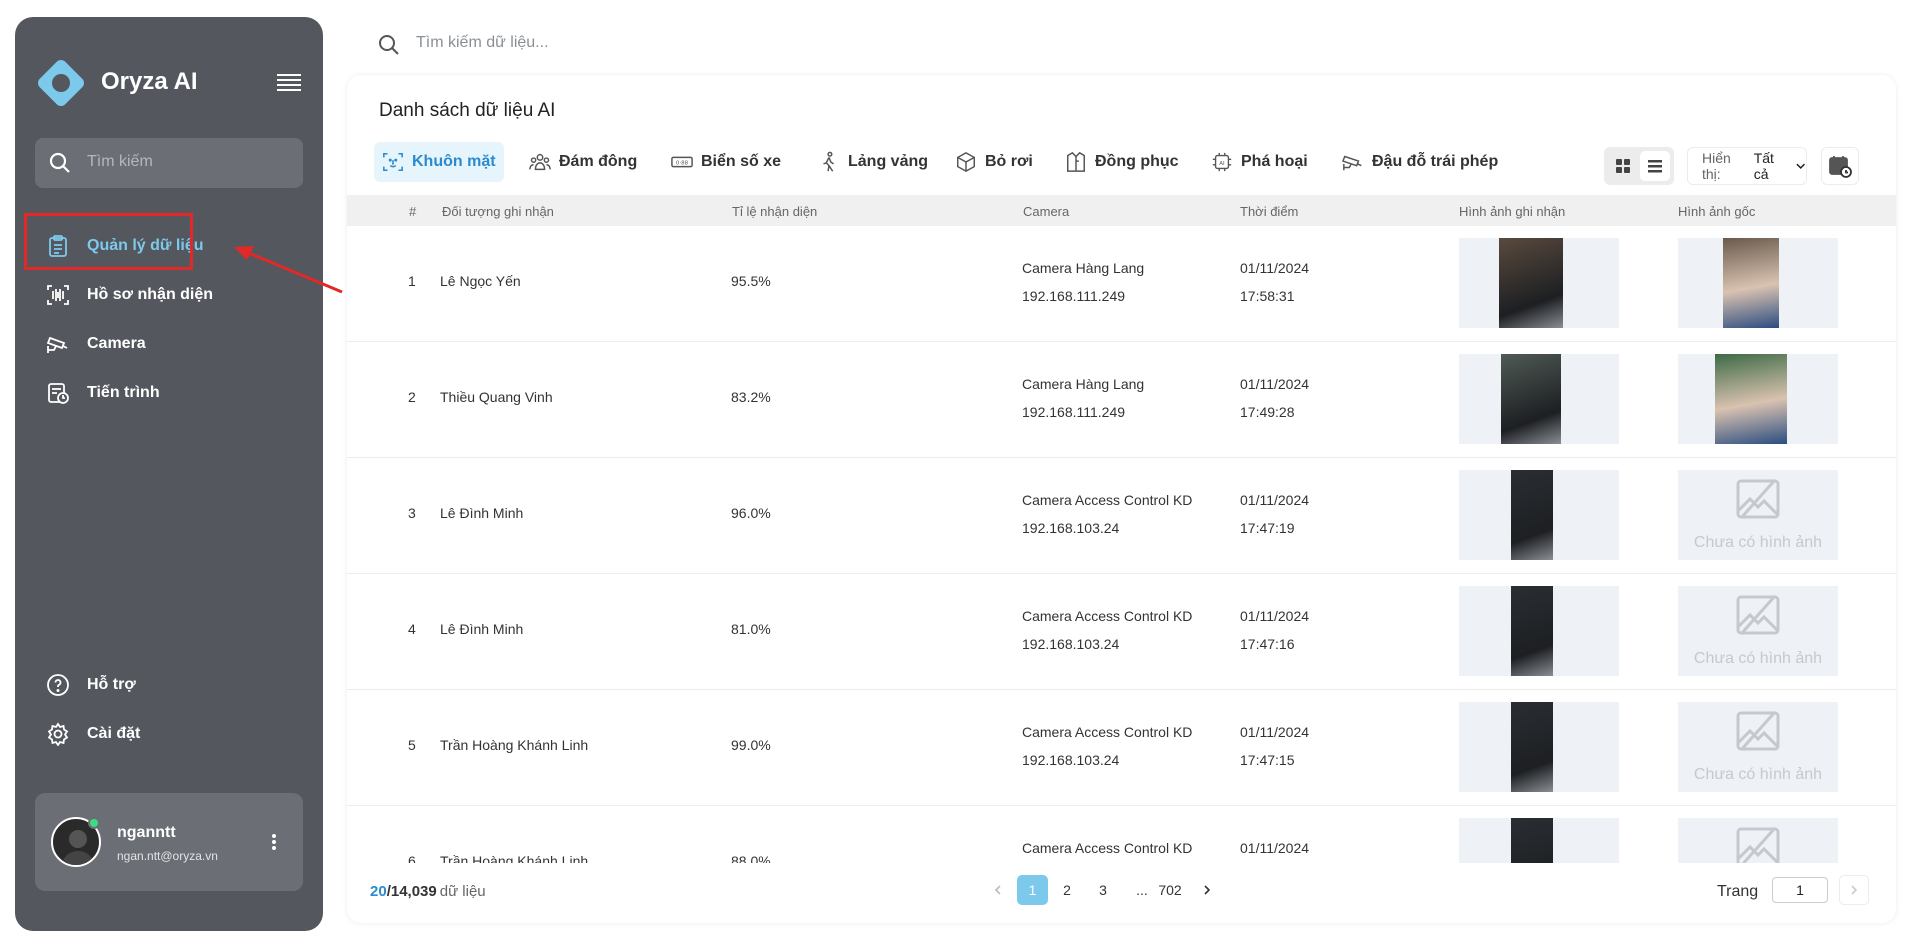  Describe the element at coordinates (1655, 166) in the screenshot. I see `list-view-button` at that location.